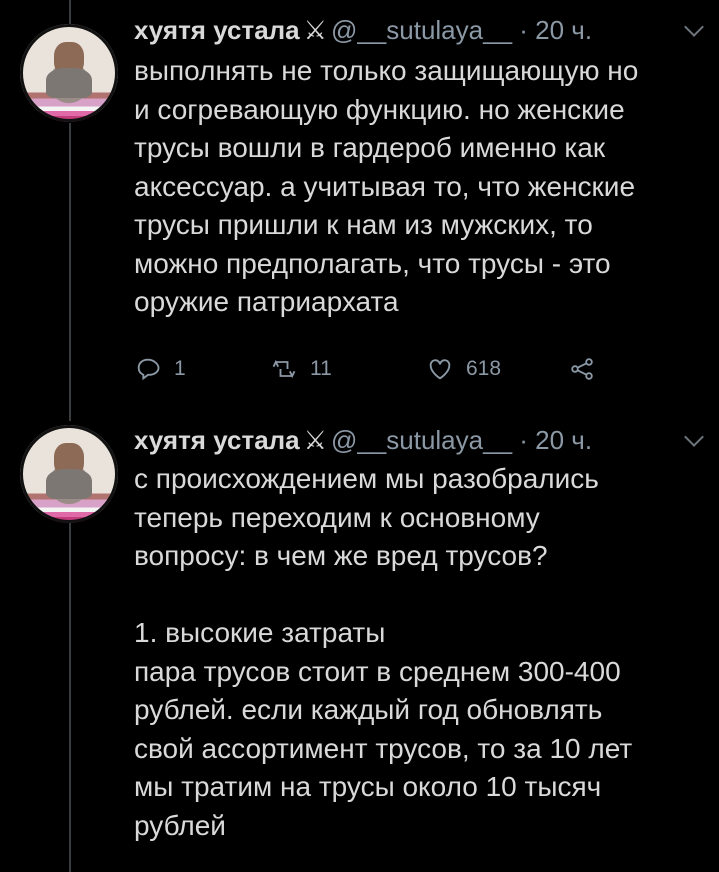  I want to click on reply-button: 1, so click(160, 369).